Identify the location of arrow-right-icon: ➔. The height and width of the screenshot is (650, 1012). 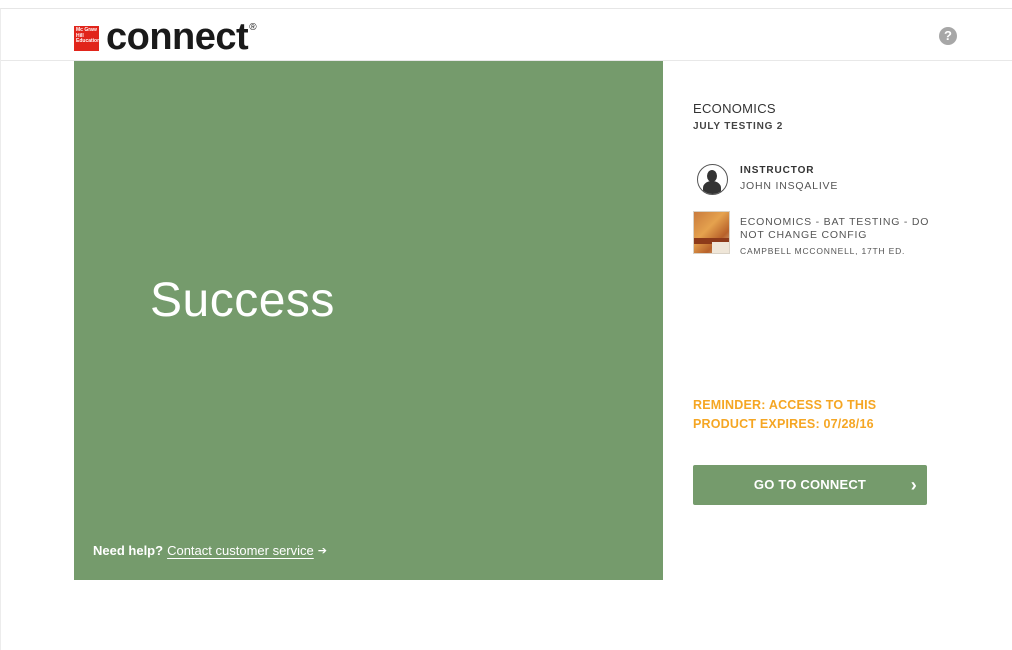
(322, 551).